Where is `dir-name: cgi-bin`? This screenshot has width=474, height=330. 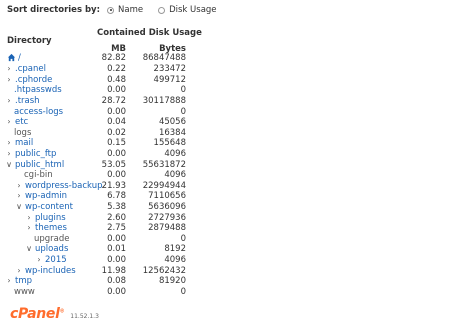 dir-name: cgi-bin is located at coordinates (38, 175).